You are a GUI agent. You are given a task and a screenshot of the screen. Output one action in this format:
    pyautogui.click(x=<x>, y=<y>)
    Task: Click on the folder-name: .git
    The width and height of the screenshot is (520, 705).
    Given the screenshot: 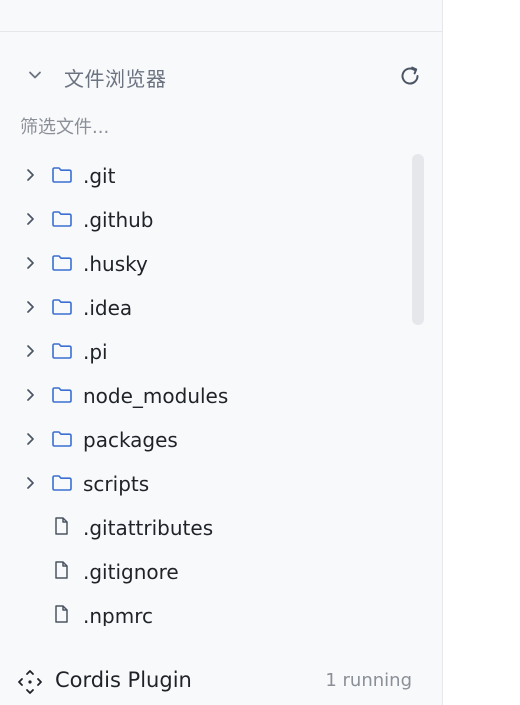 What is the action you would take?
    pyautogui.click(x=99, y=176)
    